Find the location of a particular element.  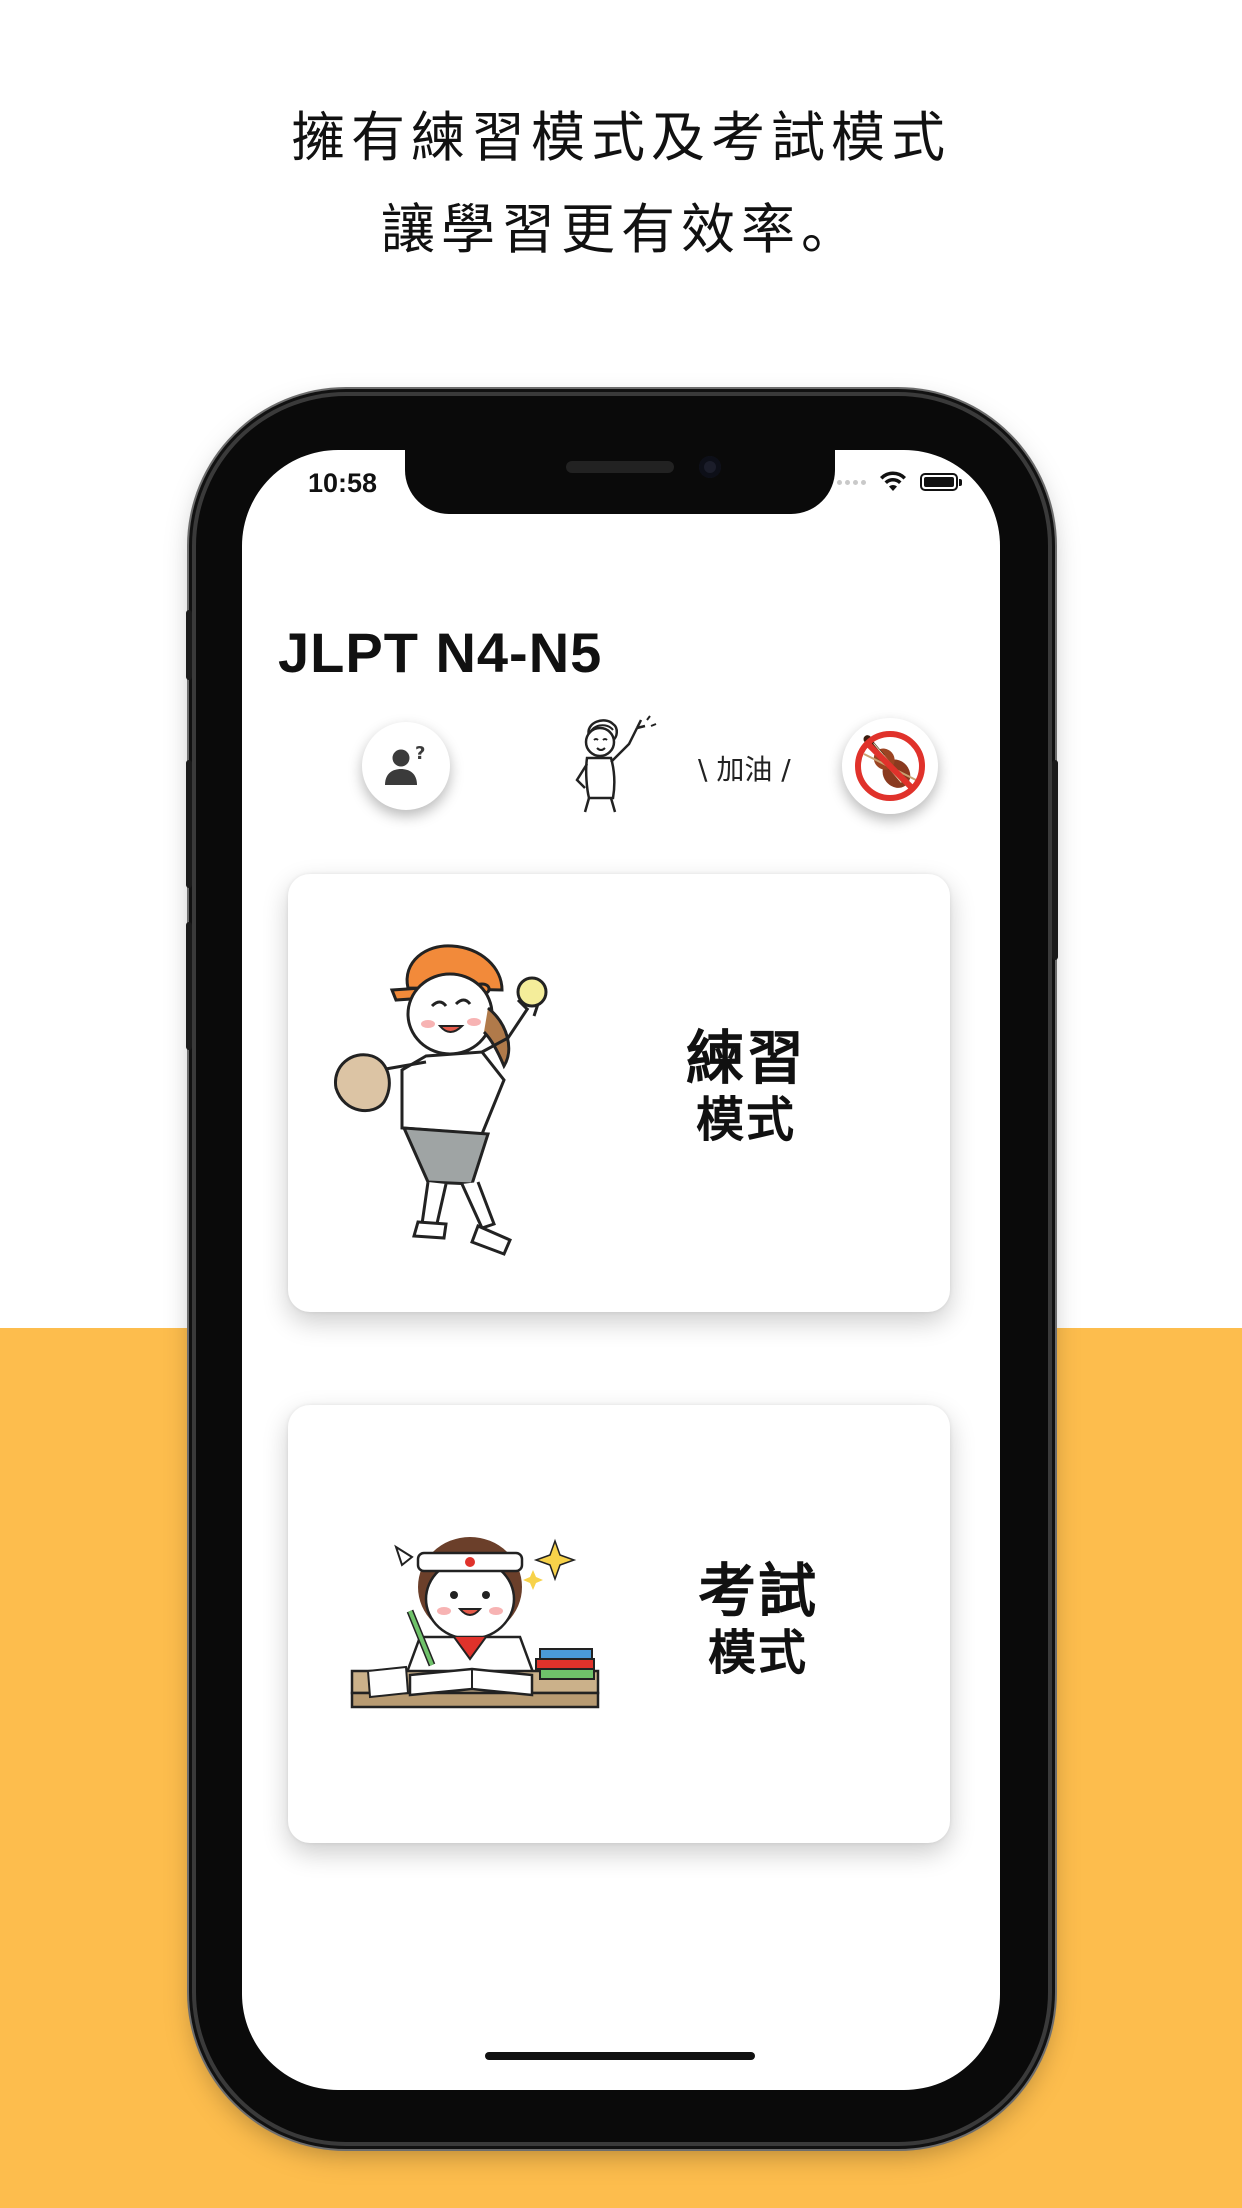

side-button is located at coordinates (1055, 860).